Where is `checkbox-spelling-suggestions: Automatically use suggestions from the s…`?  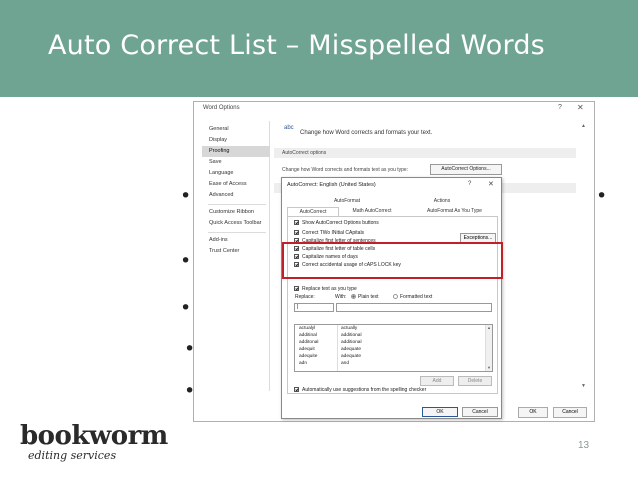
checkbox-spelling-suggestions: Automatically use suggestions from the s… is located at coordinates (360, 391).